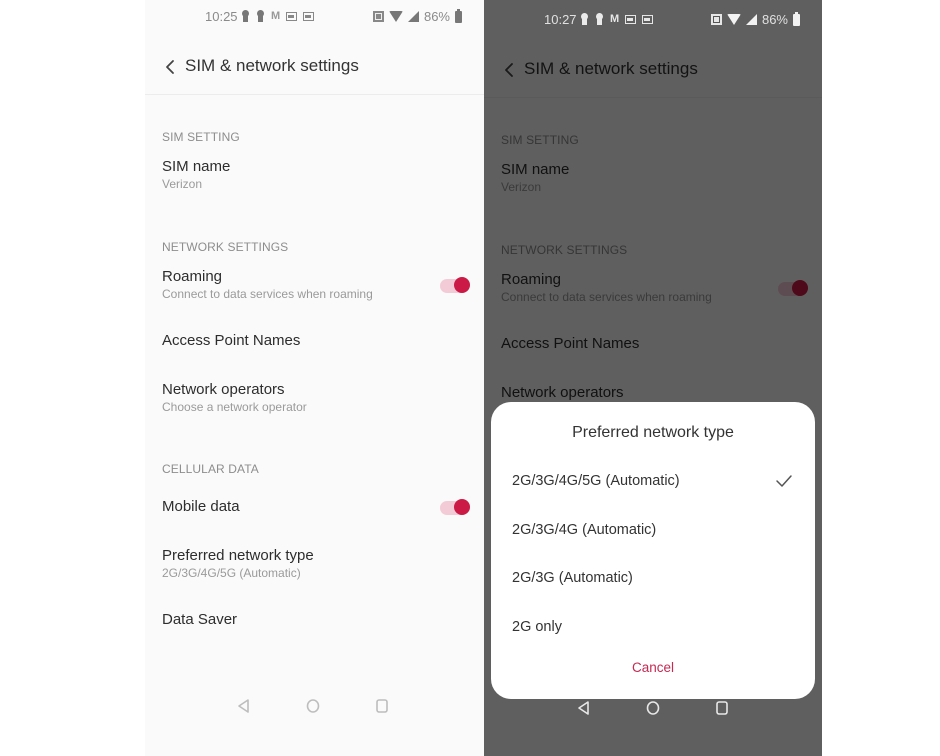 This screenshot has height=756, width=940. I want to click on item-title: Access Point Names, so click(231, 340).